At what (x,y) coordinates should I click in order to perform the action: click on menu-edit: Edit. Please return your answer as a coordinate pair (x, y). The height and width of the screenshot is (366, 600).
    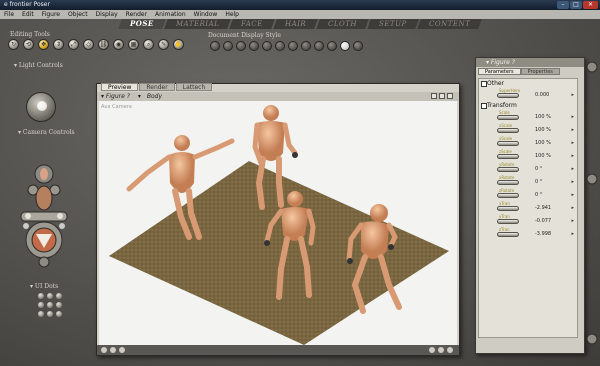
    Looking at the image, I should click on (28, 14).